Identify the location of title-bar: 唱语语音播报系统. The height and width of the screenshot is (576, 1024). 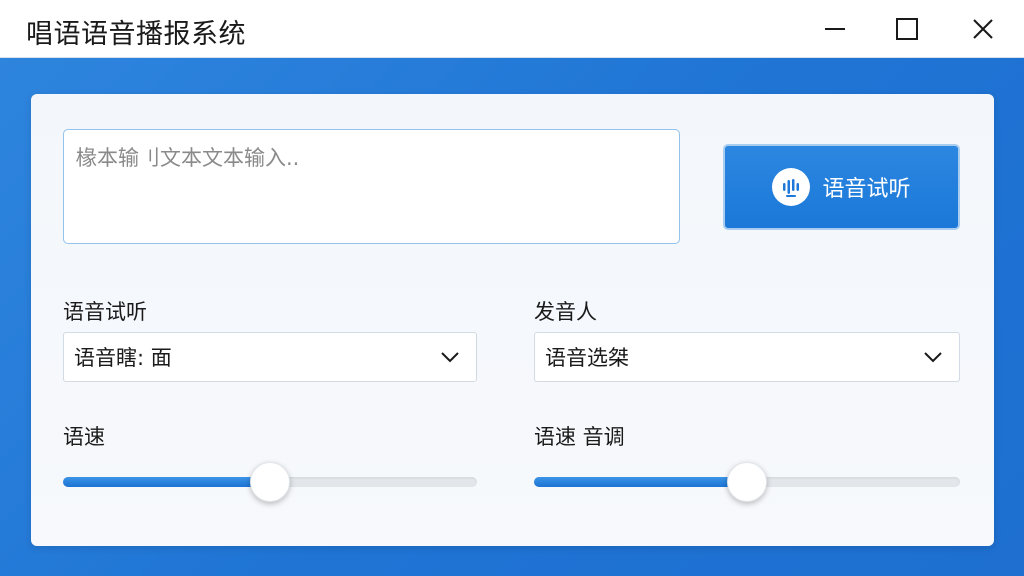
(512, 29).